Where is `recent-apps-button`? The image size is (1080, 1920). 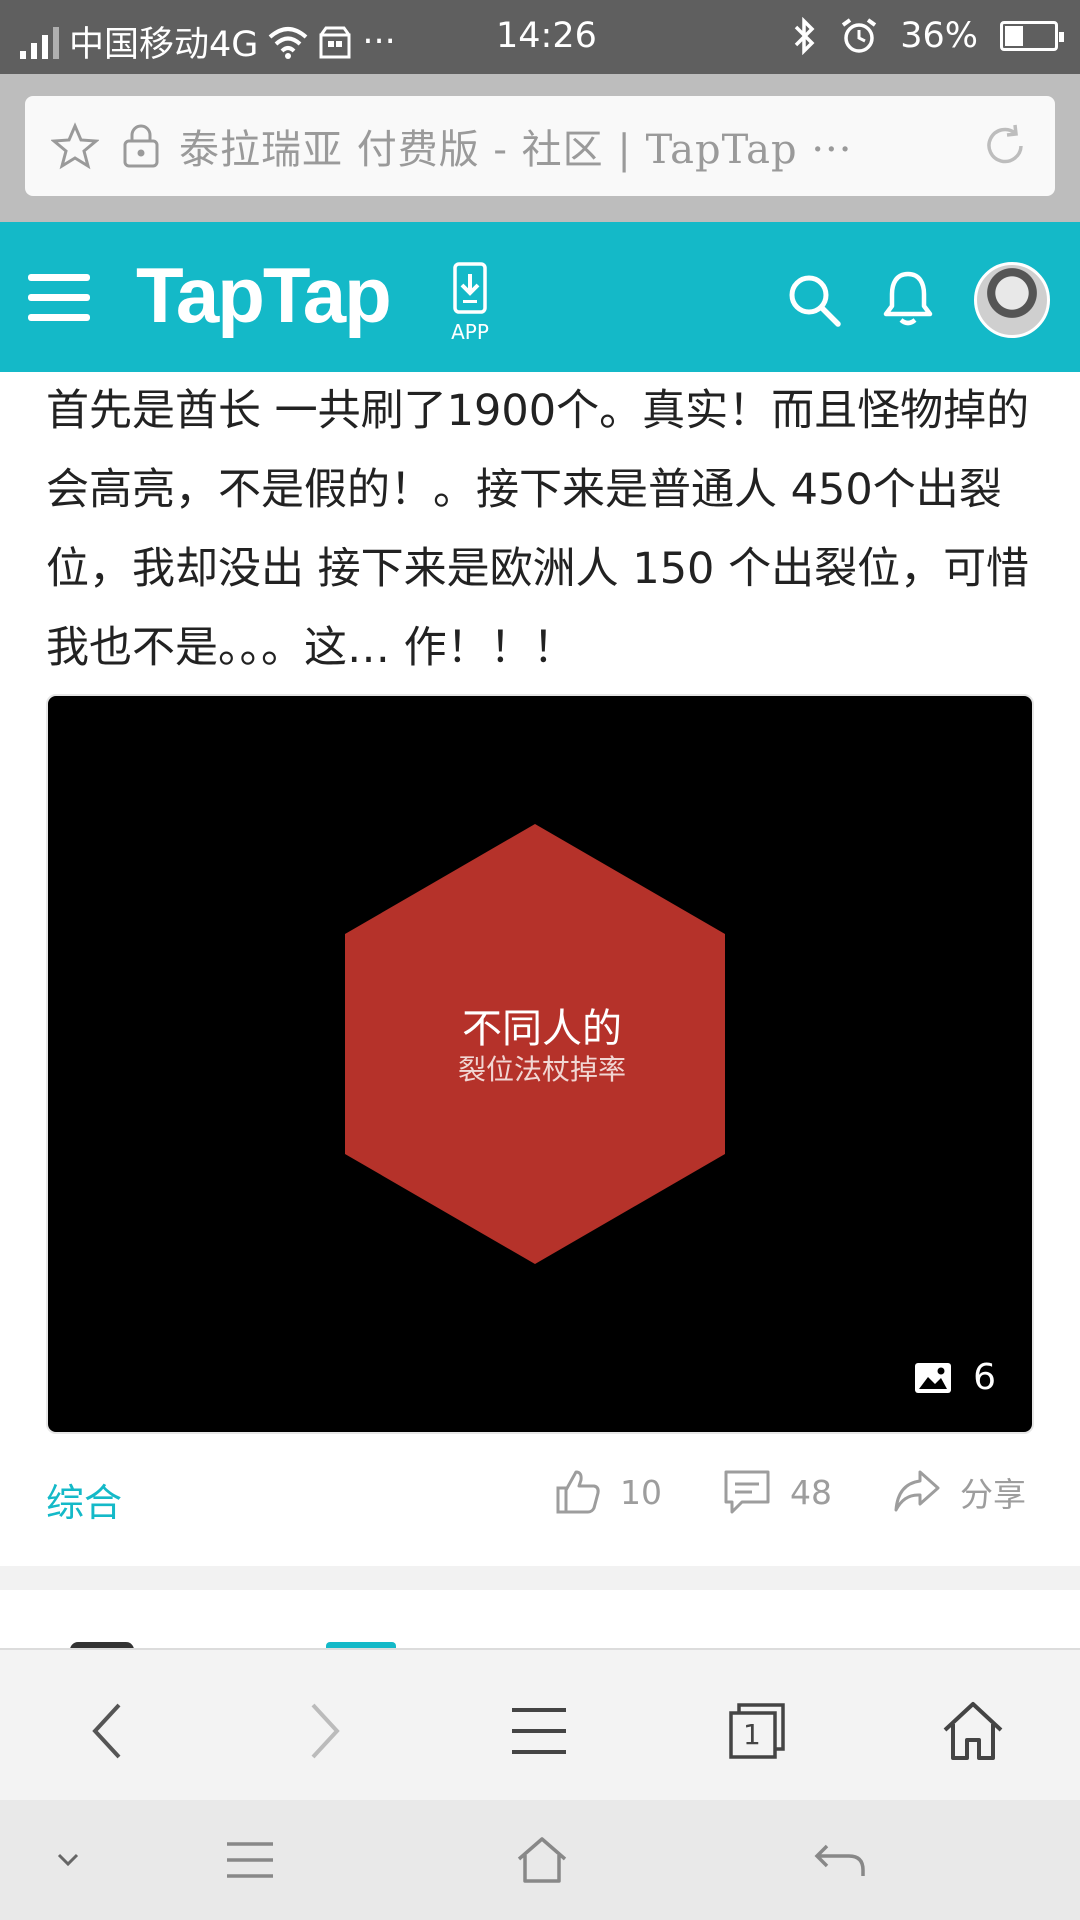 recent-apps-button is located at coordinates (250, 1860).